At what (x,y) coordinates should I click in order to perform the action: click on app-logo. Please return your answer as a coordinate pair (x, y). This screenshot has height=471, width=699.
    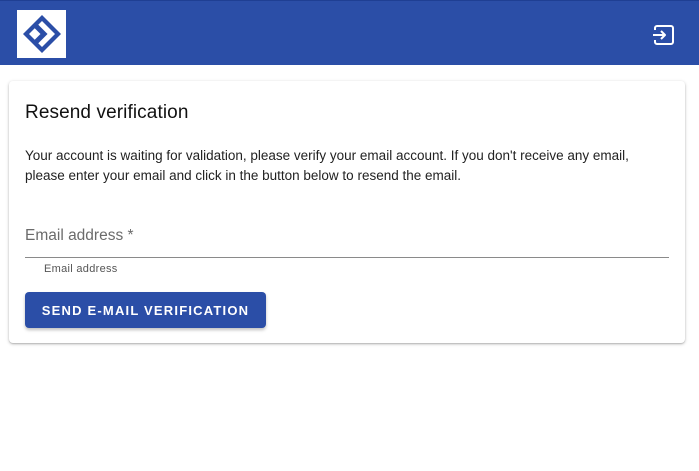
    Looking at the image, I should click on (41, 34).